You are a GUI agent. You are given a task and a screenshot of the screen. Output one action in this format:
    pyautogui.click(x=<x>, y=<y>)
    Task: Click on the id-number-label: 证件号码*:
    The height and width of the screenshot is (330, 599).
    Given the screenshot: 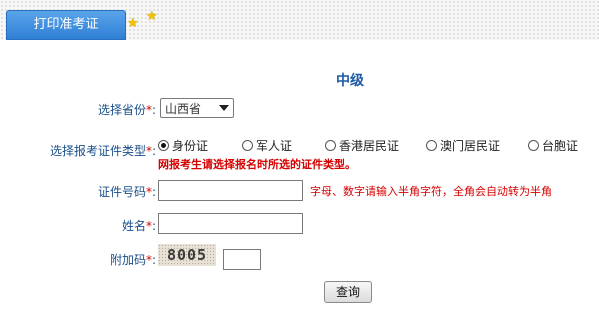 What is the action you would take?
    pyautogui.click(x=126, y=192)
    